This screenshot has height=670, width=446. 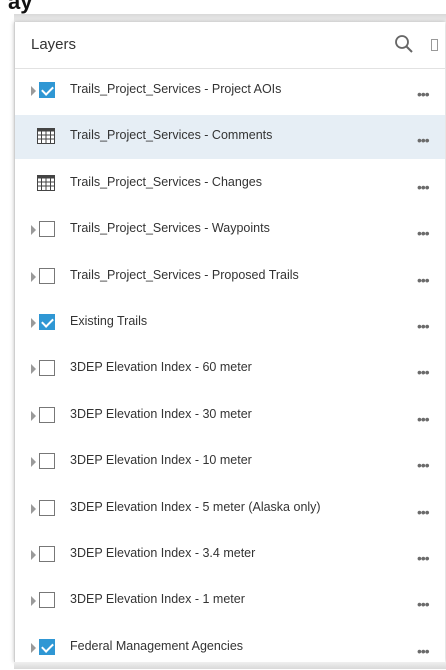 What do you see at coordinates (170, 228) in the screenshot?
I see `layer-label: Trails_Project_Services - Waypoints` at bounding box center [170, 228].